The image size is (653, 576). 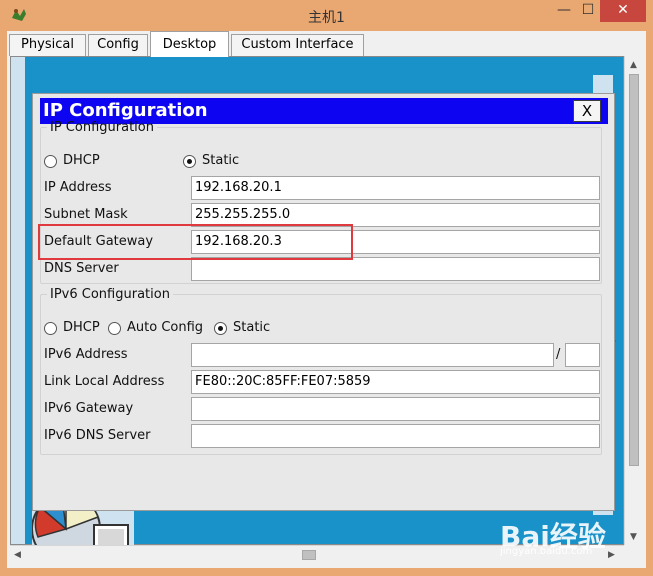 What do you see at coordinates (395, 382) in the screenshot?
I see `link-local-address-field: FE80::20C:85FF:FE07:5859` at bounding box center [395, 382].